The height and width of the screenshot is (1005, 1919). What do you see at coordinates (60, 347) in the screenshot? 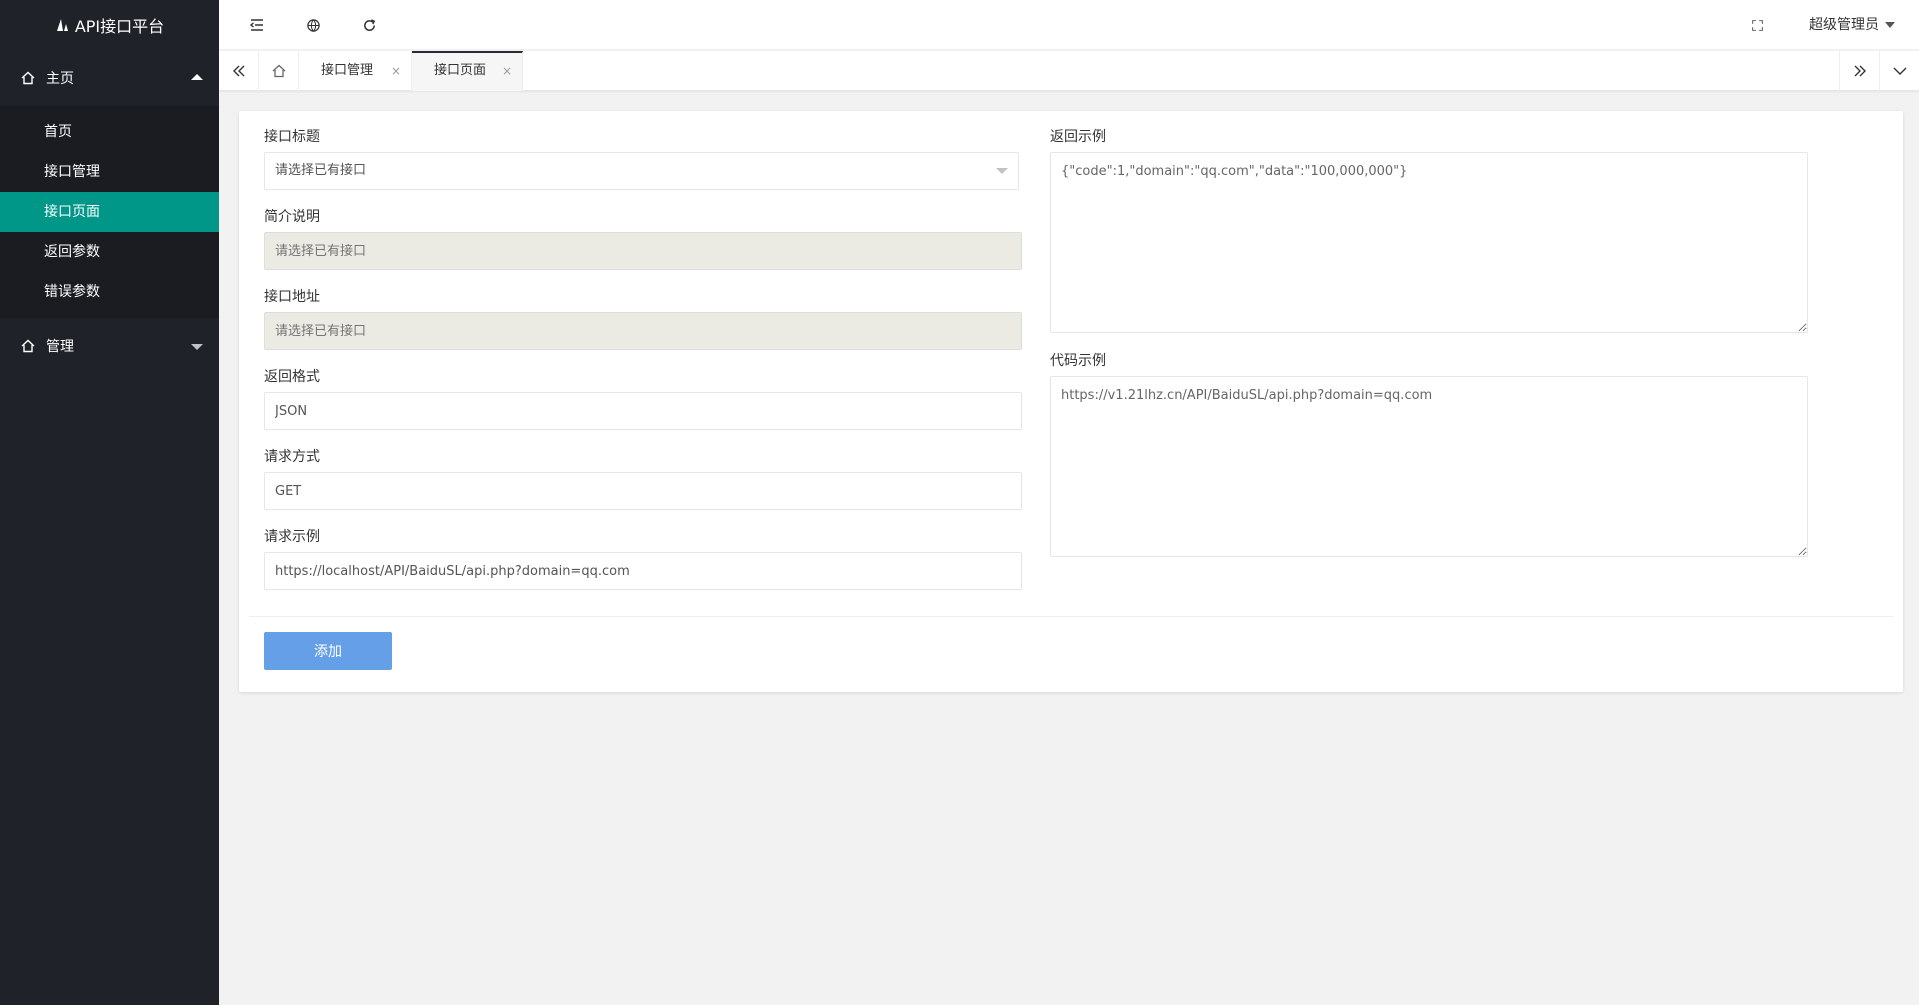
I see `sidebar-group-label: 管理` at bounding box center [60, 347].